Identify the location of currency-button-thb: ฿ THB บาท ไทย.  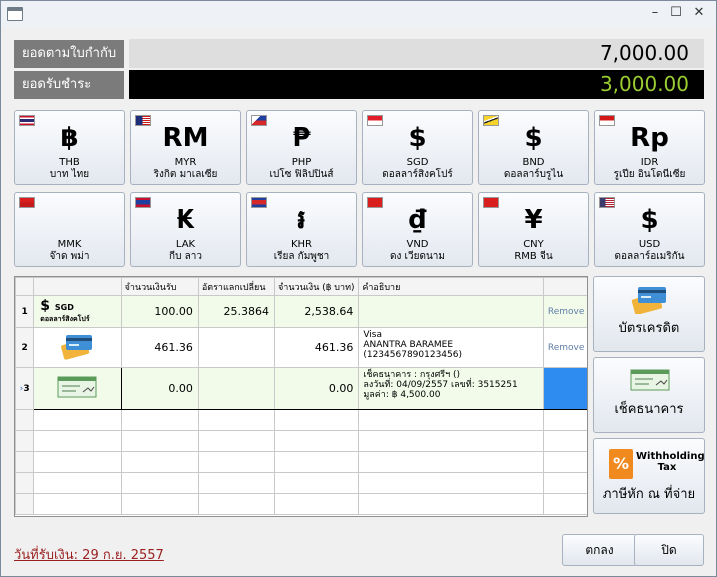
(69, 147).